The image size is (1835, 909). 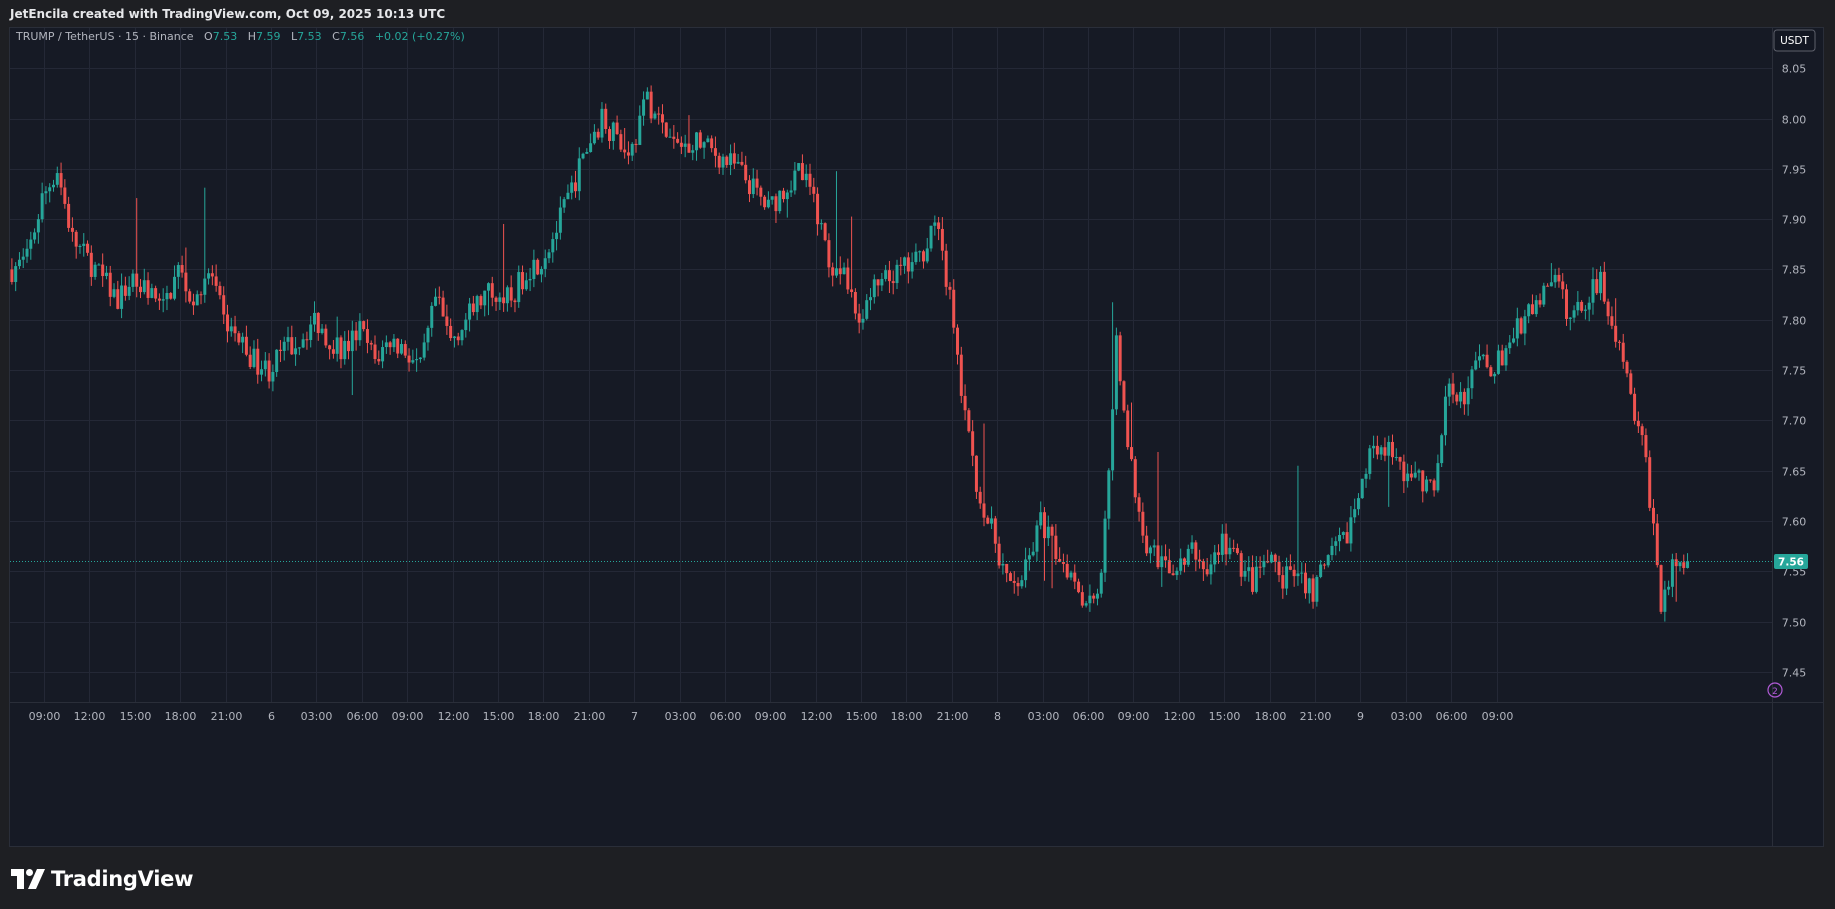 What do you see at coordinates (1794, 40) in the screenshot?
I see `currency-button: USDT` at bounding box center [1794, 40].